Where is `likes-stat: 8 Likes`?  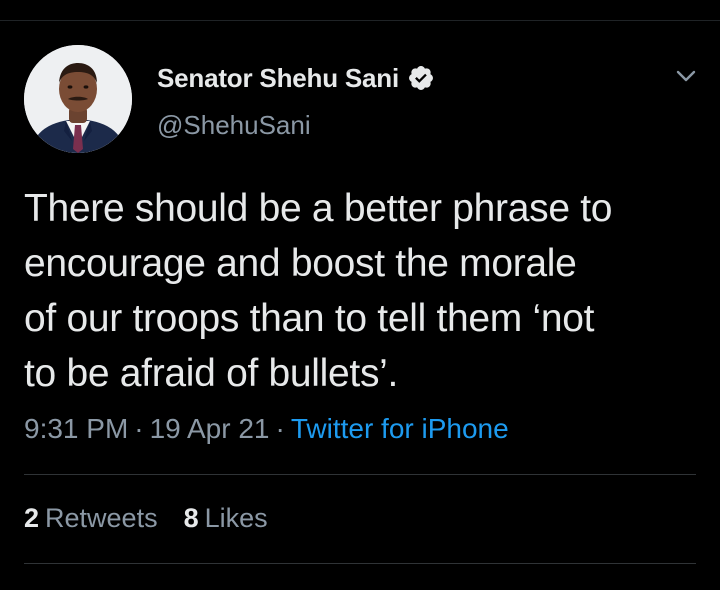
likes-stat: 8 Likes is located at coordinates (226, 518).